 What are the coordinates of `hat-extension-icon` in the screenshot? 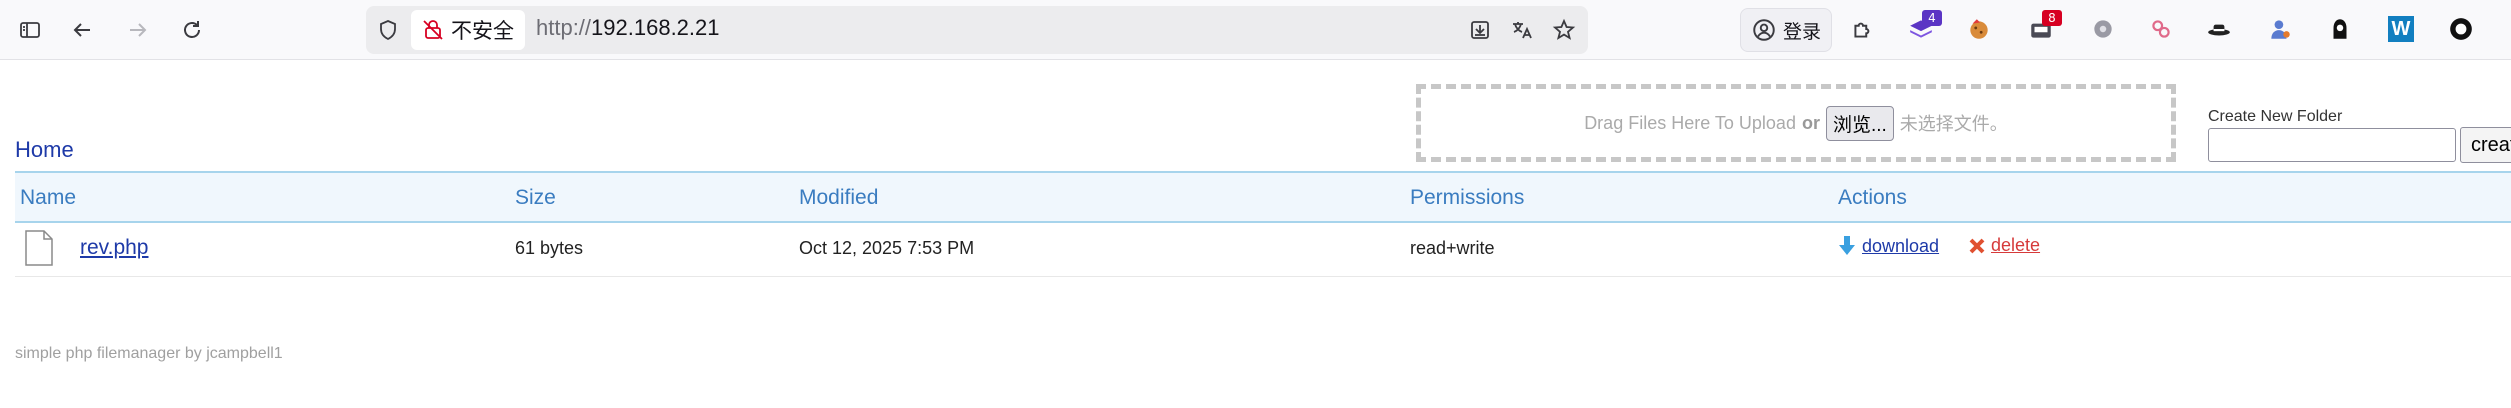 It's located at (2219, 29).